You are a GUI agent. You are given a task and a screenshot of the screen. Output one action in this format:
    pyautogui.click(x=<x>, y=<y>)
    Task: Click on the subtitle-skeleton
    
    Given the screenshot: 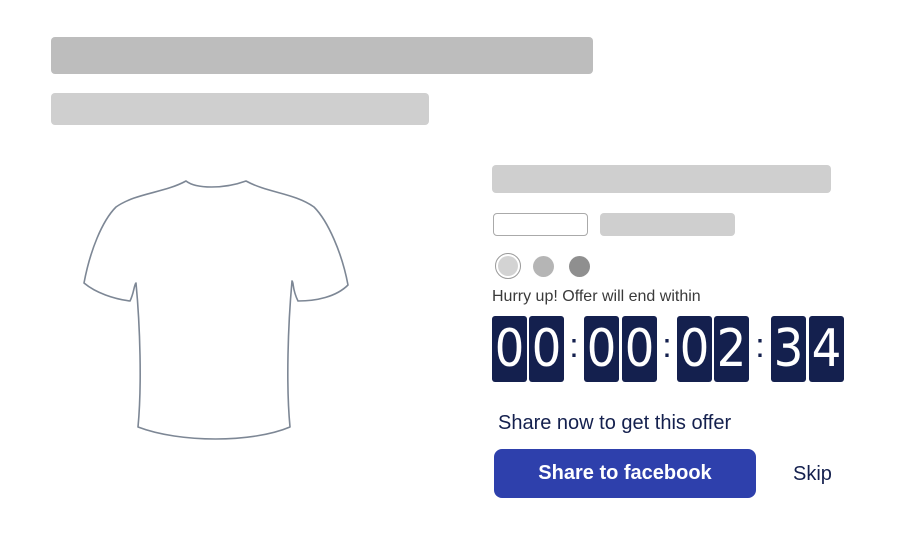 What is the action you would take?
    pyautogui.click(x=240, y=109)
    